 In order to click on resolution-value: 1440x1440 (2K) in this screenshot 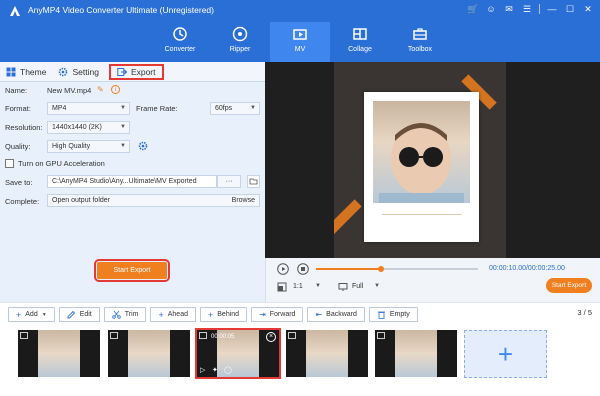, I will do `click(77, 127)`.